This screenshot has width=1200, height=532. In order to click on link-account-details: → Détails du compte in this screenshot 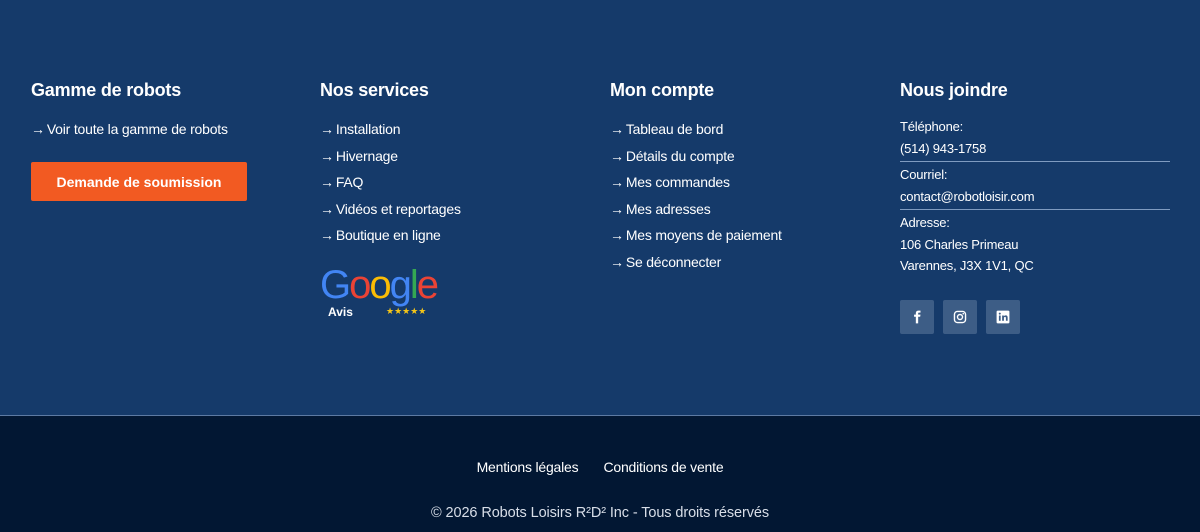, I will do `click(696, 160)`.